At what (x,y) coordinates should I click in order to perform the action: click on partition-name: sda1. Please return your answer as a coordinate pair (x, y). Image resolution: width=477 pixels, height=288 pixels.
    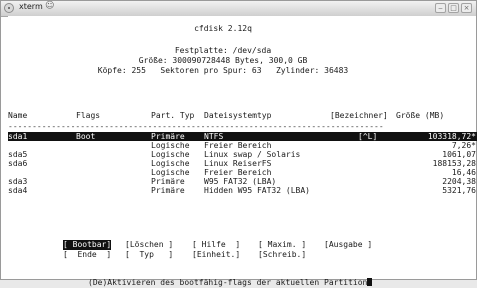
    Looking at the image, I should click on (18, 136).